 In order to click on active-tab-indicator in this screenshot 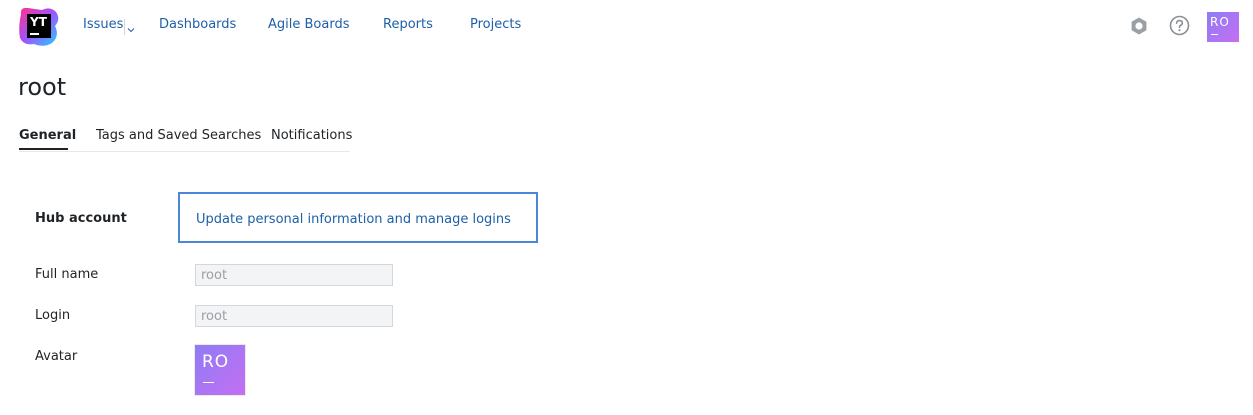, I will do `click(43, 149)`.